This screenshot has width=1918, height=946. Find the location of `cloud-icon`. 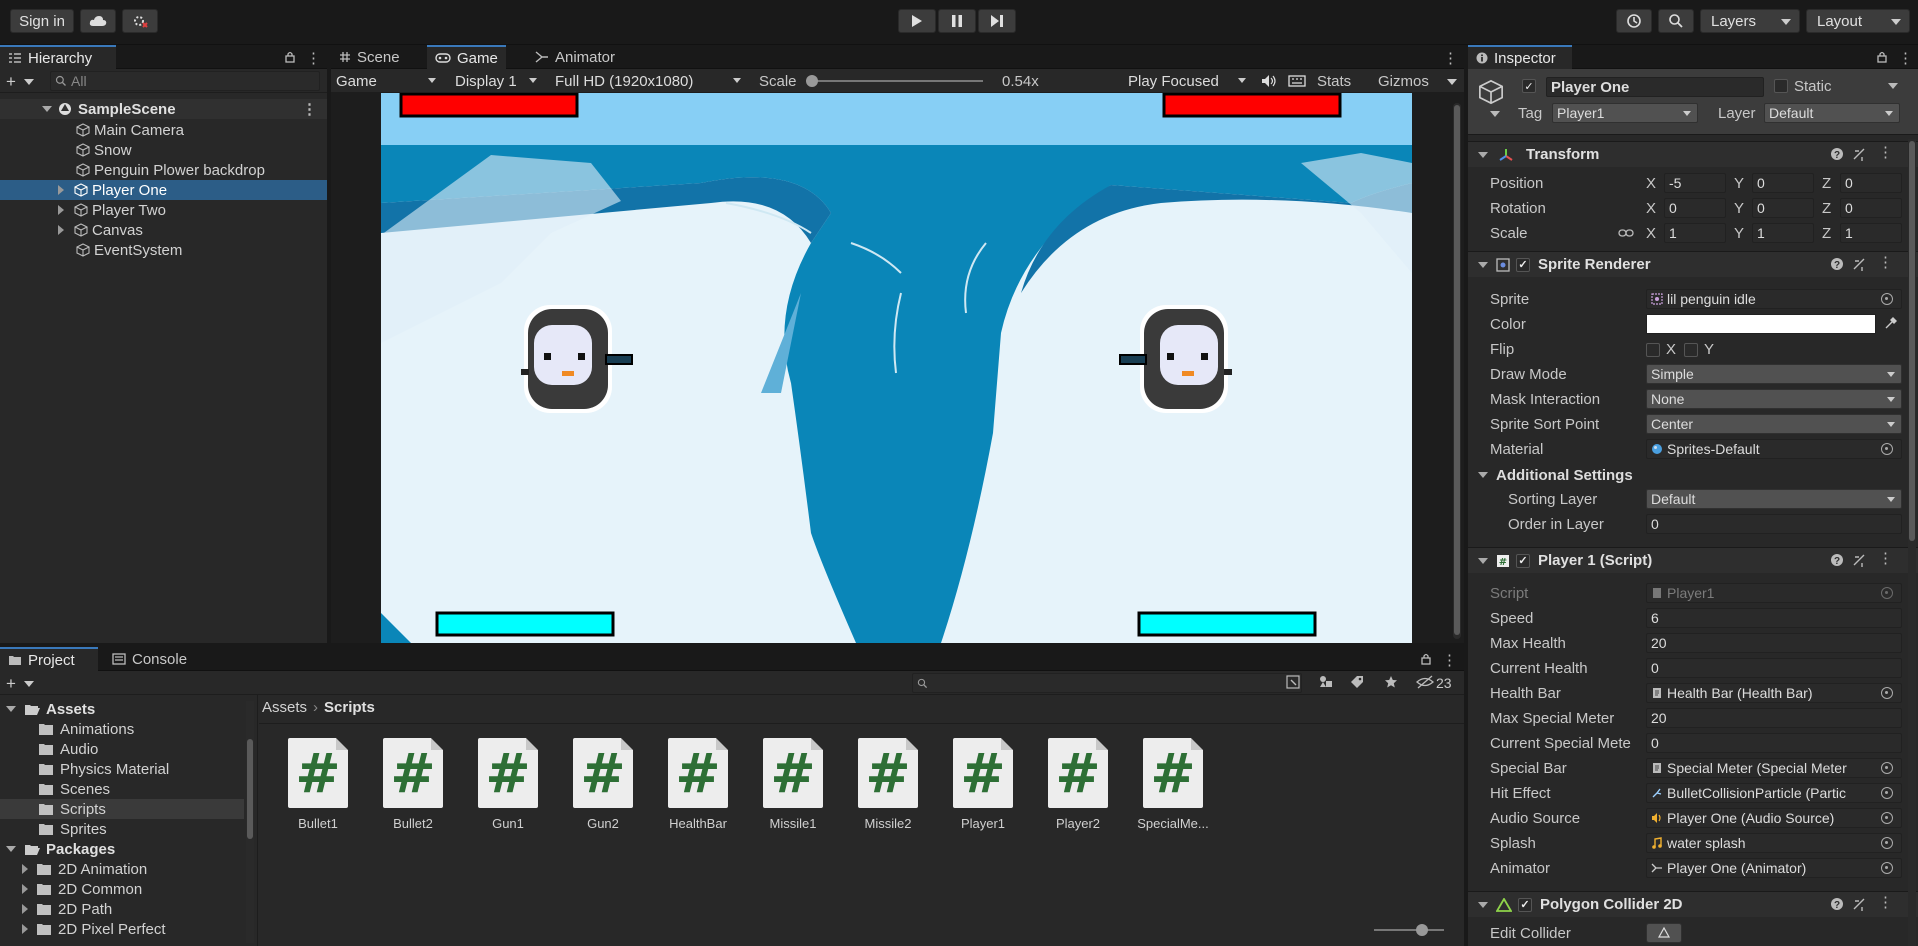

cloud-icon is located at coordinates (98, 21).